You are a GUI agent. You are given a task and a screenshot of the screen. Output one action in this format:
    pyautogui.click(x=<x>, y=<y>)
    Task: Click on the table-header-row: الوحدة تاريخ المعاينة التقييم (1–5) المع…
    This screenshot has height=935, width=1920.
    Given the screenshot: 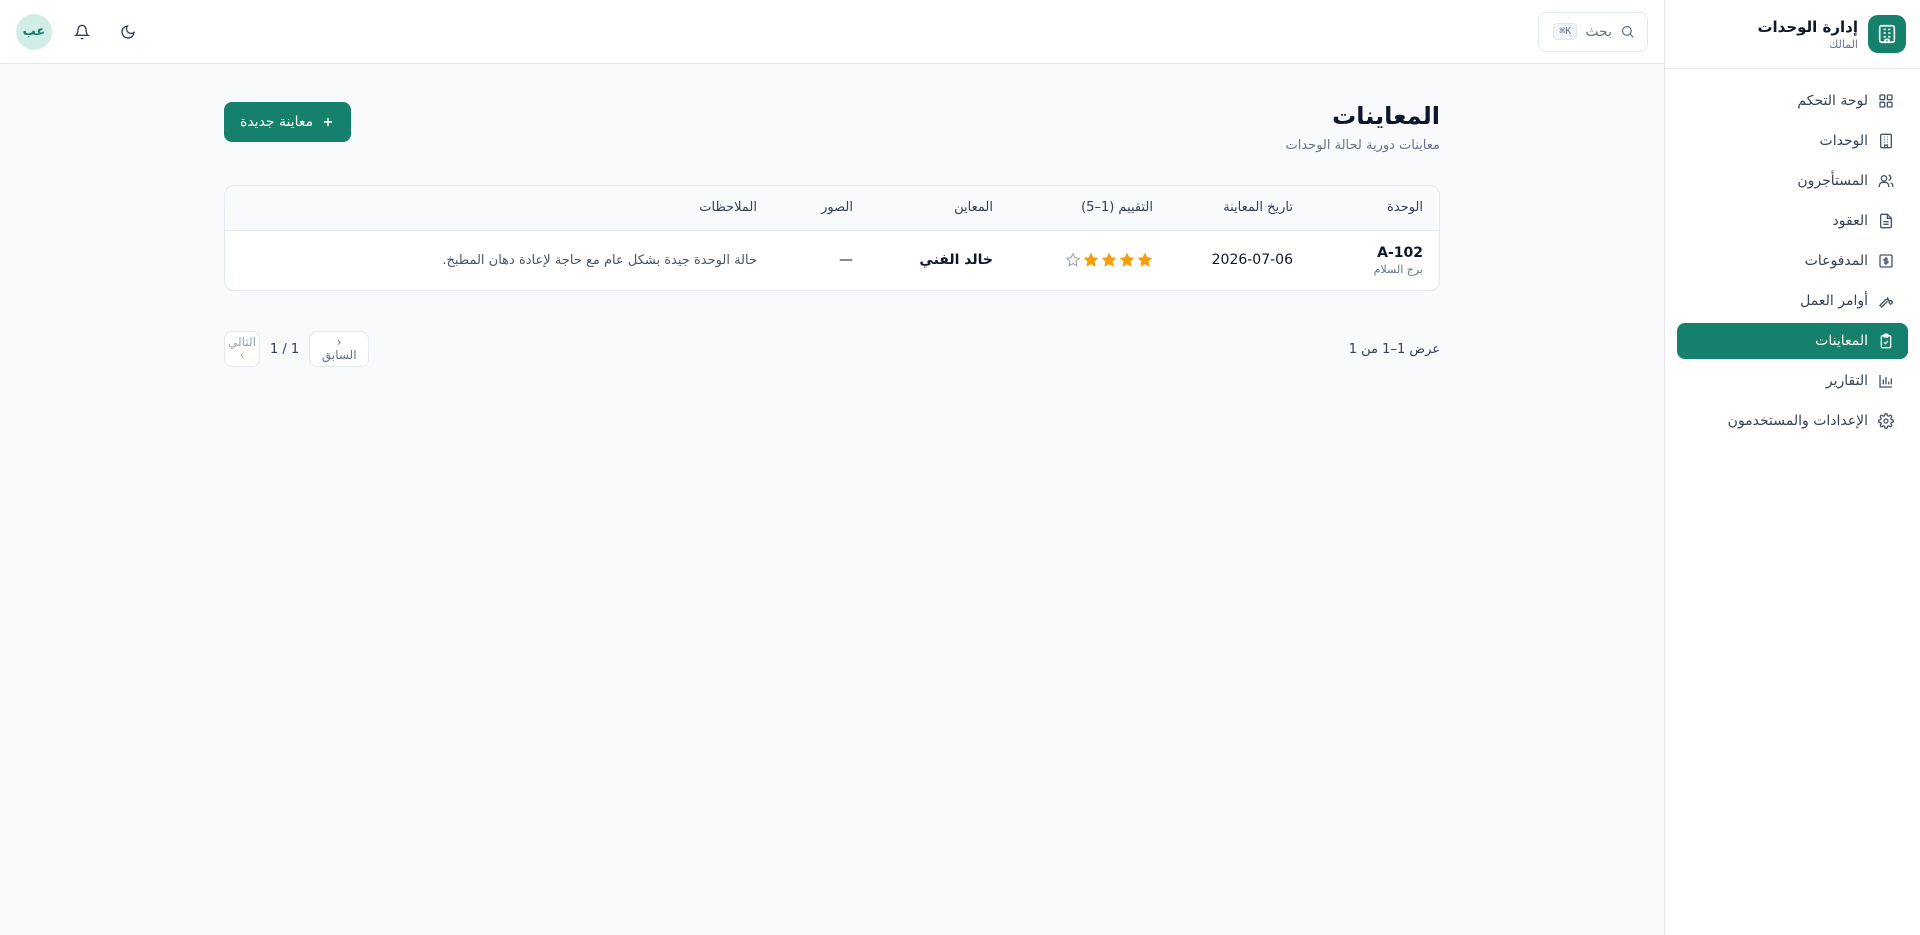 What is the action you would take?
    pyautogui.click(x=832, y=208)
    